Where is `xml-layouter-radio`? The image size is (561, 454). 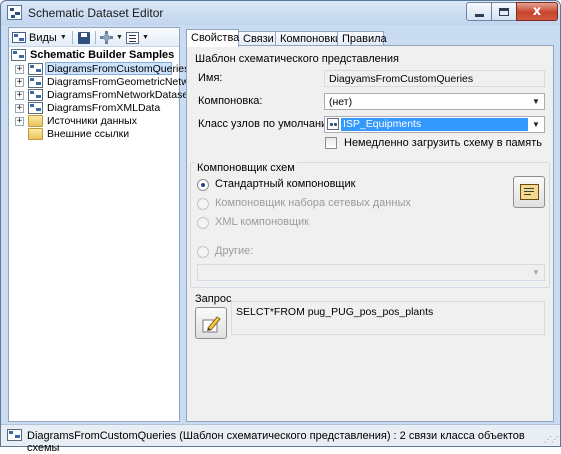
xml-layouter-radio is located at coordinates (203, 223).